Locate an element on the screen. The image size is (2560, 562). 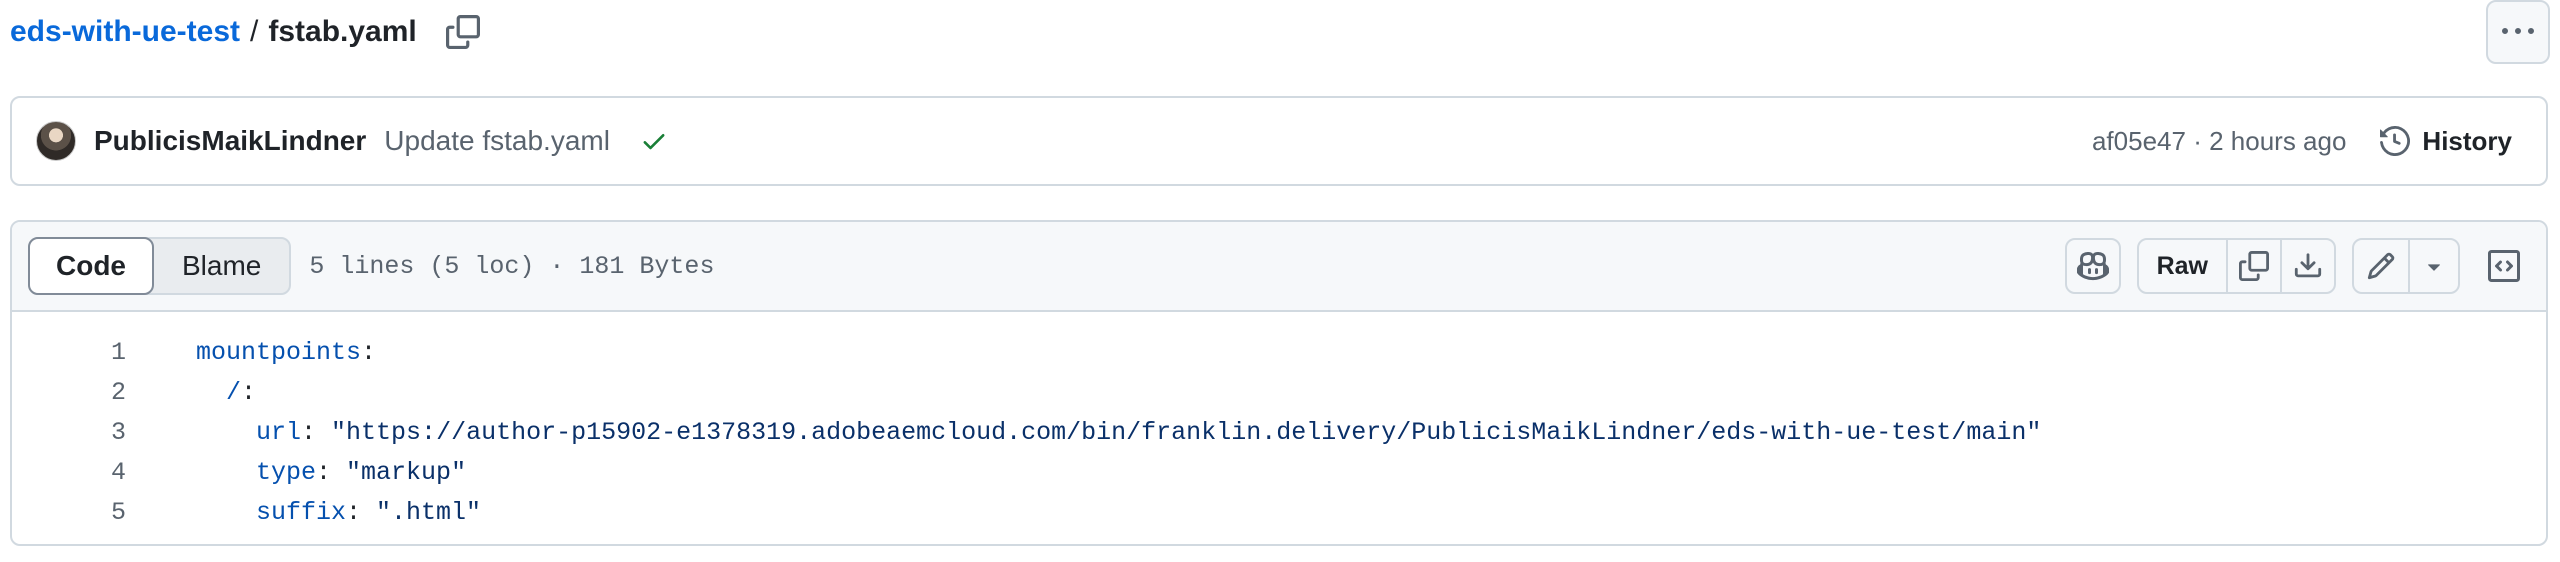
avatar is located at coordinates (56, 141).